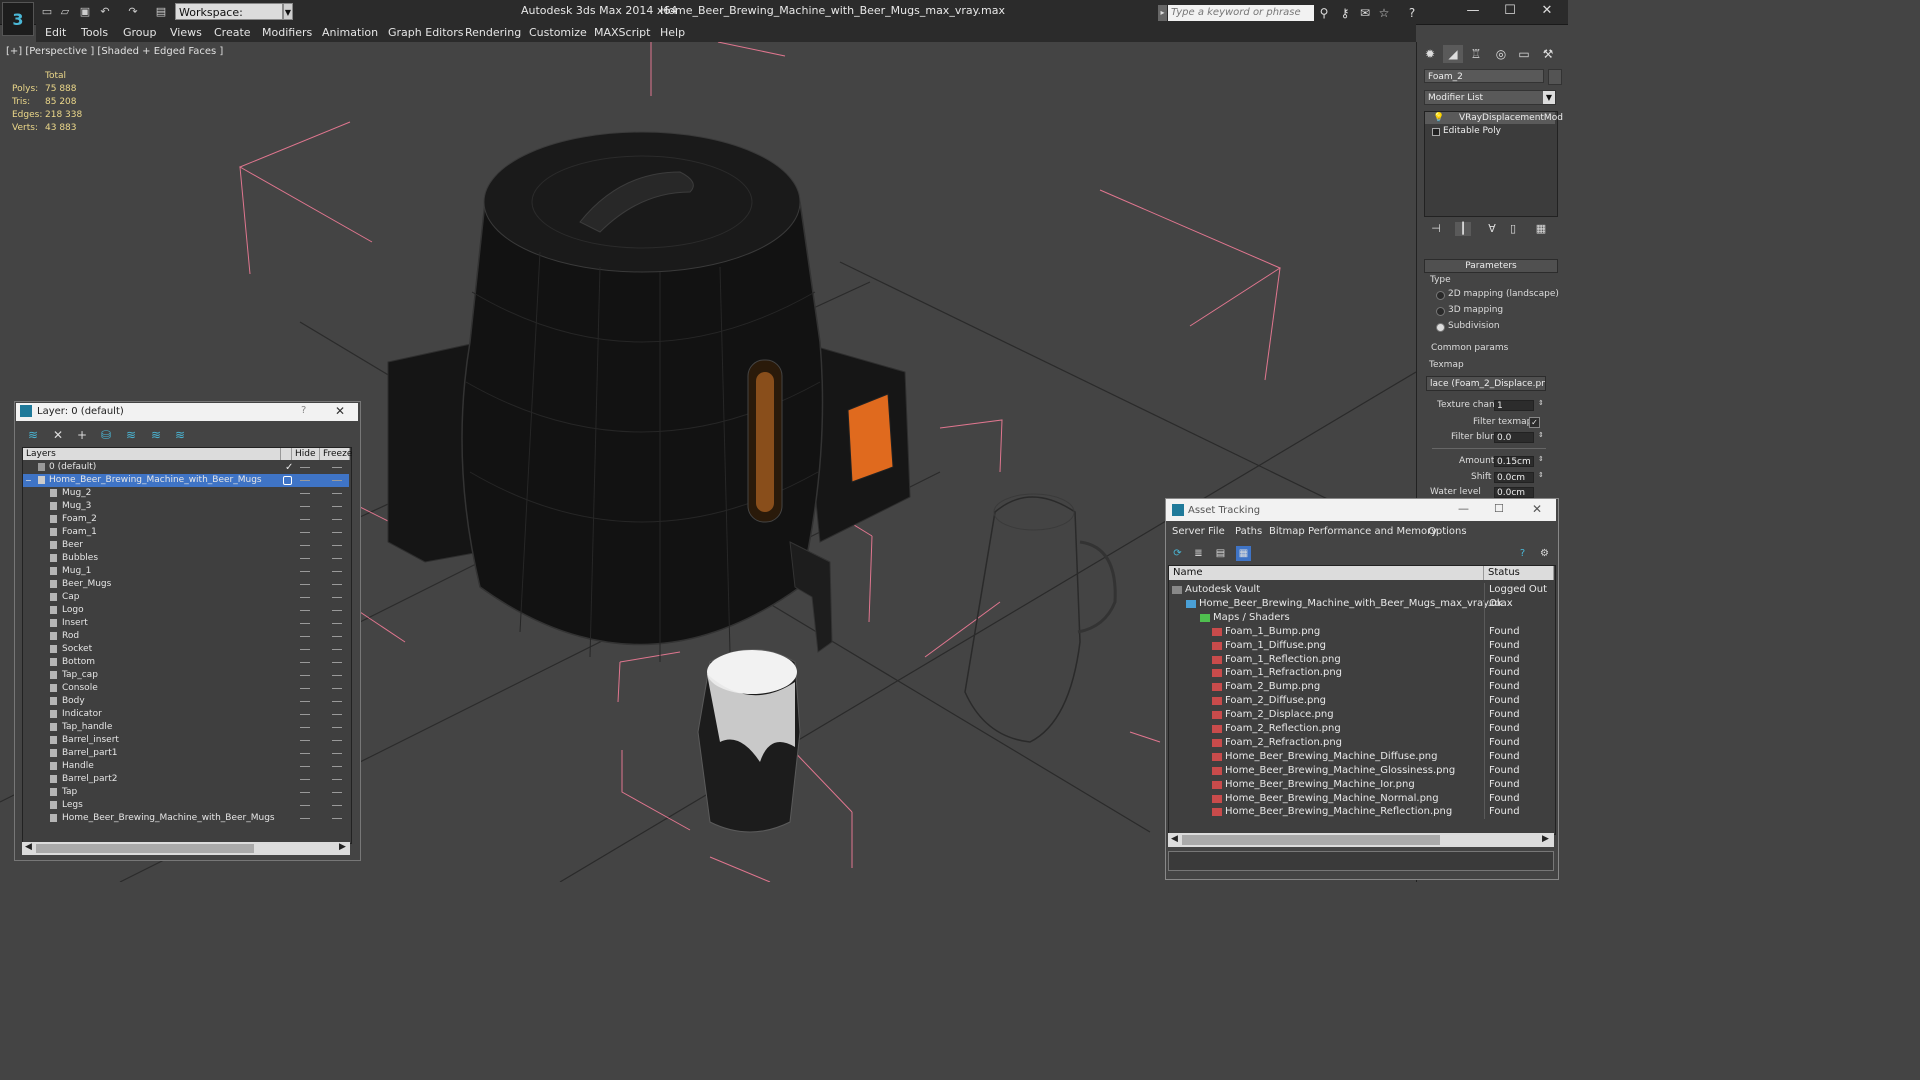  I want to click on motion-tab-icon: ◎, so click(1501, 54).